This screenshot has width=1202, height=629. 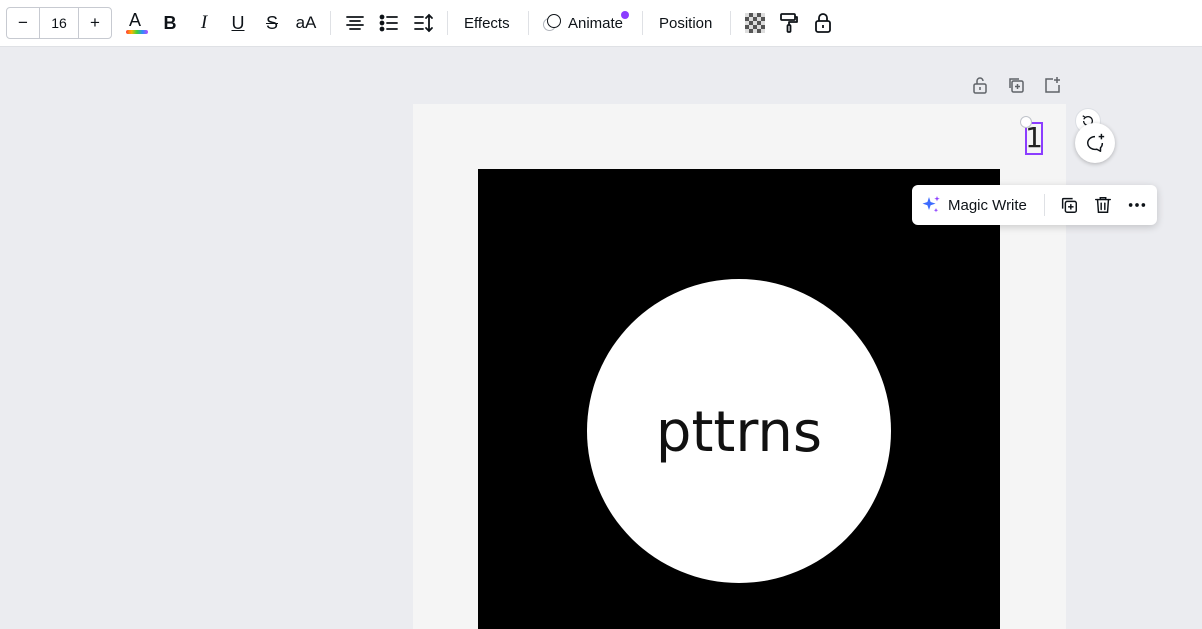 I want to click on align-center-button, so click(x=355, y=23).